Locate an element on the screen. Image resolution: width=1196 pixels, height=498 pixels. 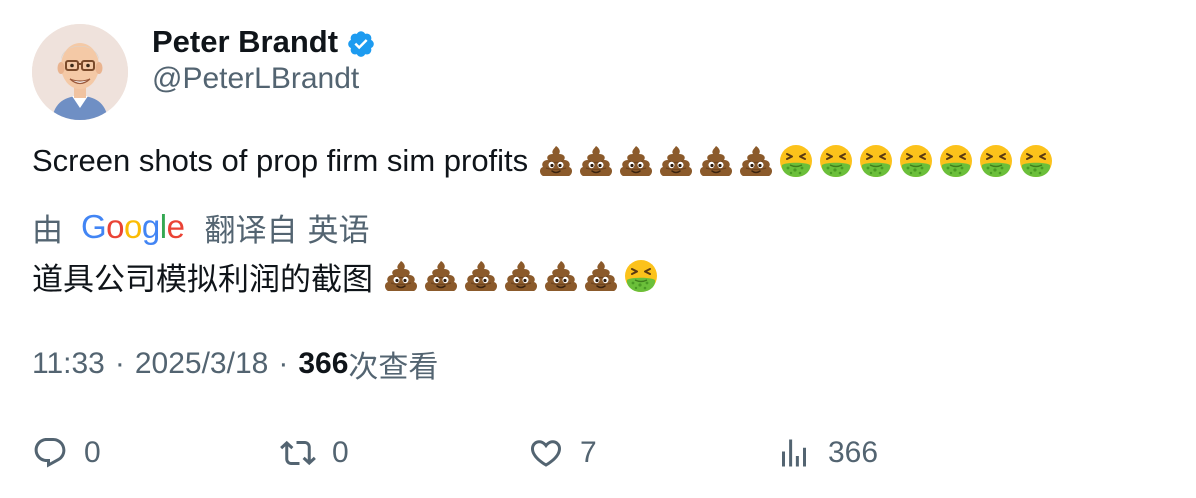
retweet-button: 0 is located at coordinates (314, 453).